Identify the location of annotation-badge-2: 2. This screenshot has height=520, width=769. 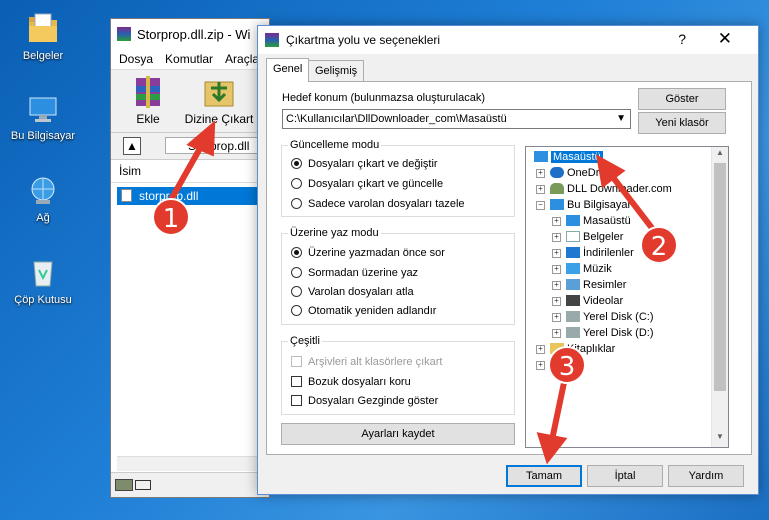
(659, 245).